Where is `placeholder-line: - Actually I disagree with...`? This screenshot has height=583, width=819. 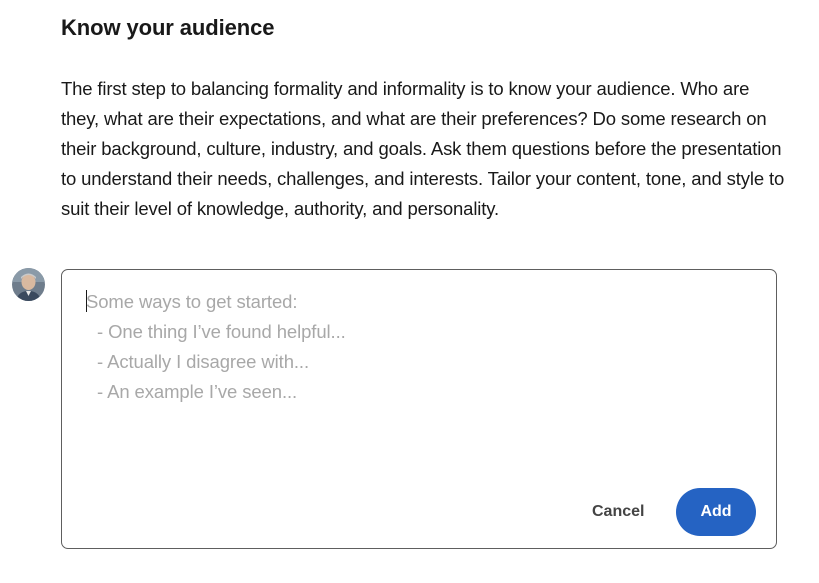
placeholder-line: - Actually I disagree with... is located at coordinates (203, 361).